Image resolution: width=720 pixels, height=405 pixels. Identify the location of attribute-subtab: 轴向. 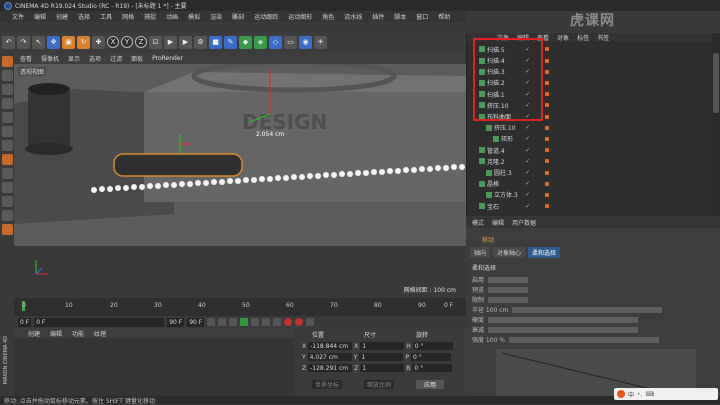
(480, 252).